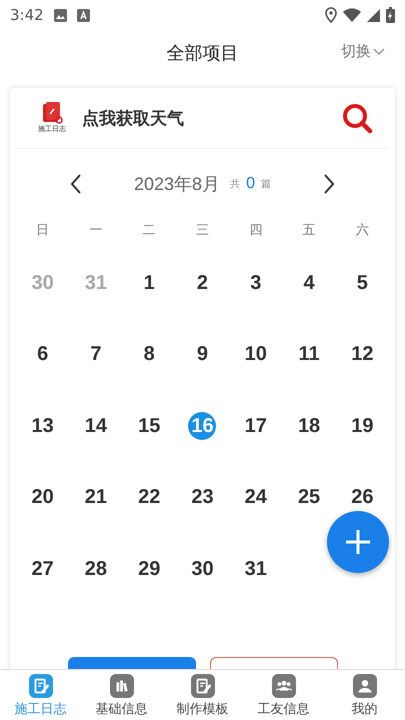 This screenshot has width=405, height=720. What do you see at coordinates (265, 184) in the screenshot?
I see `total-suffix: 篇` at bounding box center [265, 184].